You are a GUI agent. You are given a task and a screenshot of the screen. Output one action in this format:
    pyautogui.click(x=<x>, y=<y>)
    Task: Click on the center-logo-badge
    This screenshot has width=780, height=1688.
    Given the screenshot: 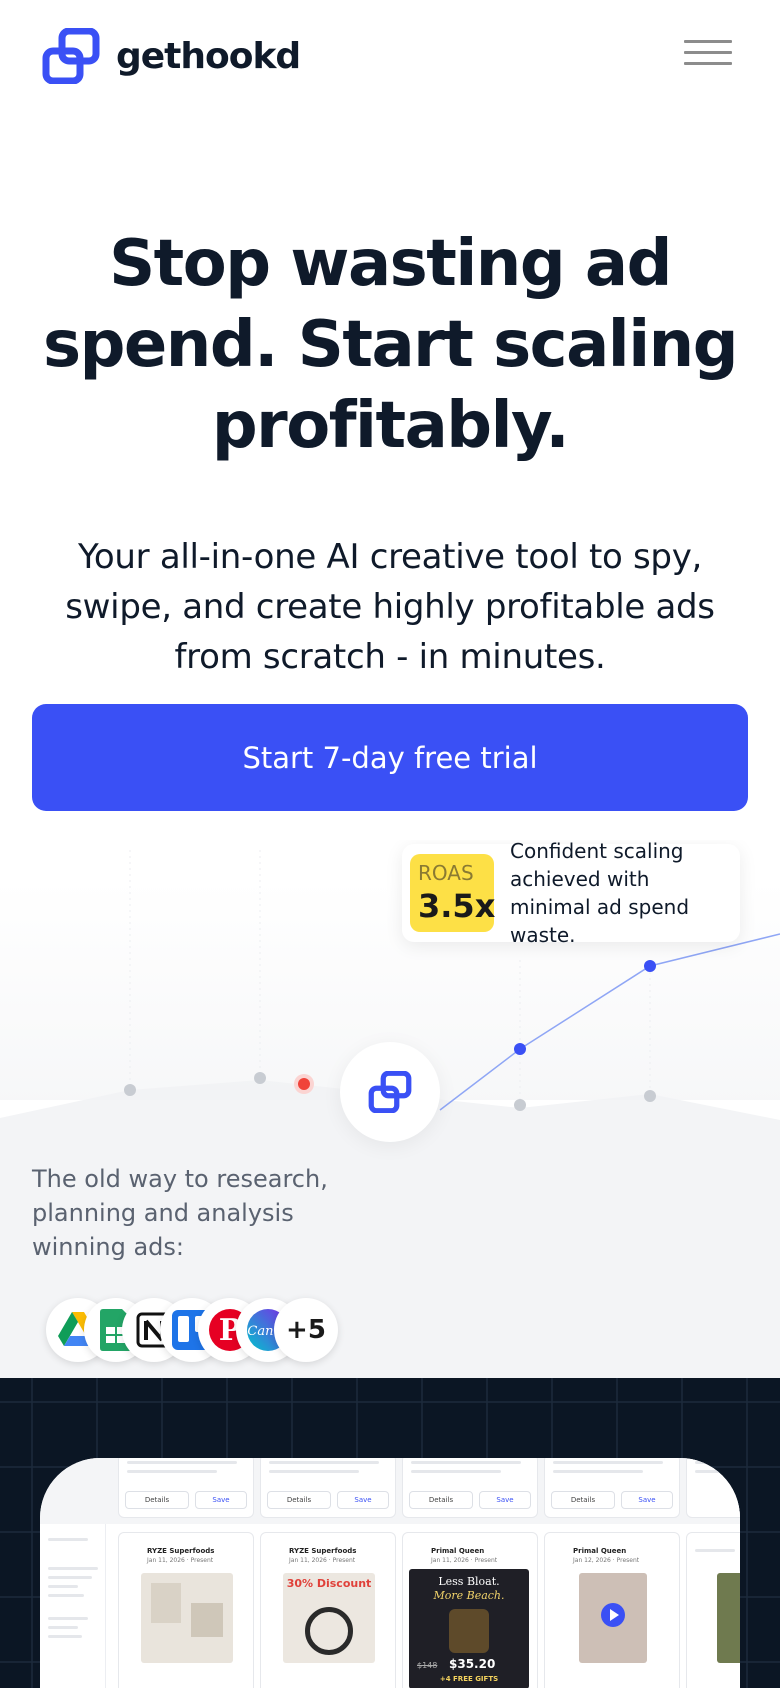 What is the action you would take?
    pyautogui.click(x=390, y=1092)
    